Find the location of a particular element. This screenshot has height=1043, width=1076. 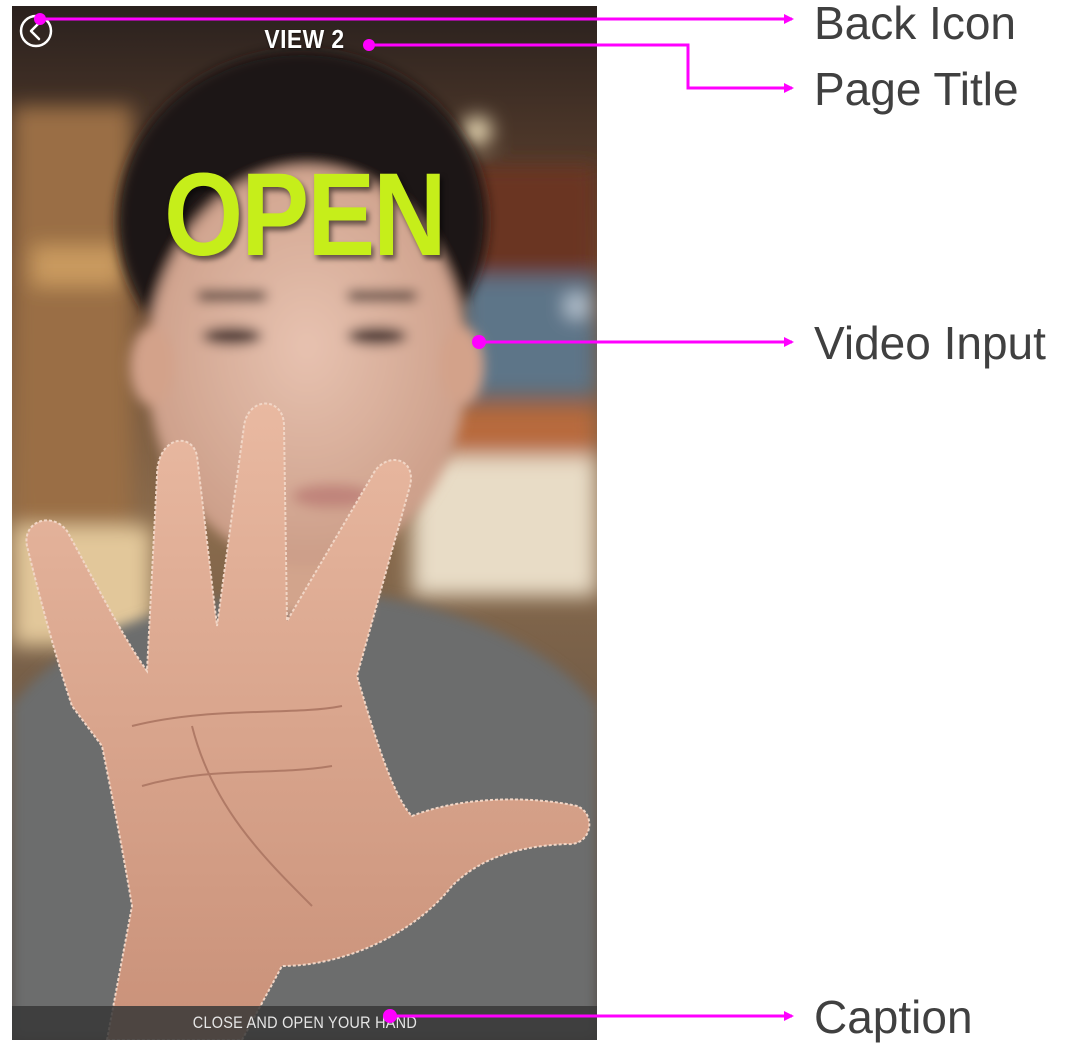

caption-bar: CLOSE AND OPEN YOUR HAND is located at coordinates (304, 1023).